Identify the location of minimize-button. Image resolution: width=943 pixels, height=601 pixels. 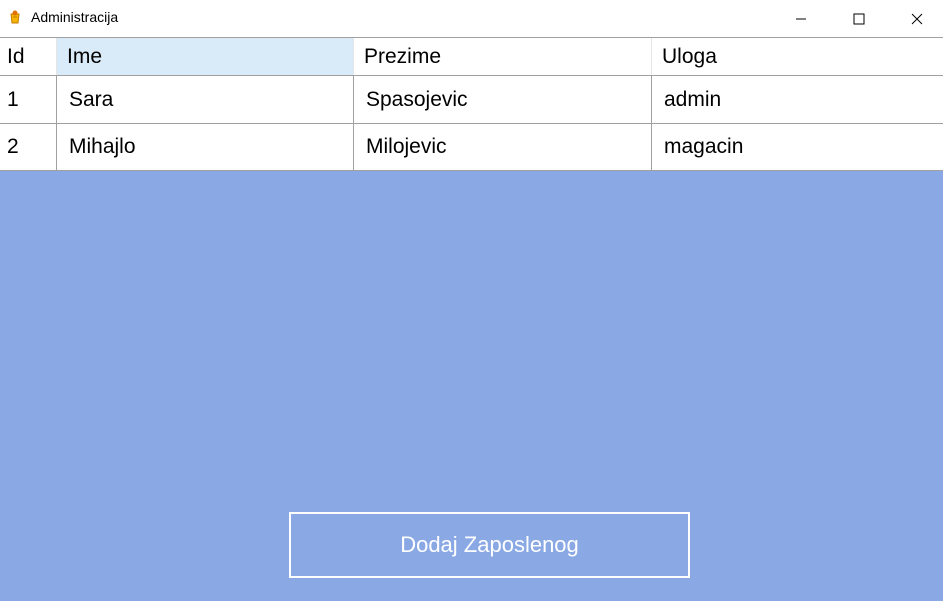
(801, 18).